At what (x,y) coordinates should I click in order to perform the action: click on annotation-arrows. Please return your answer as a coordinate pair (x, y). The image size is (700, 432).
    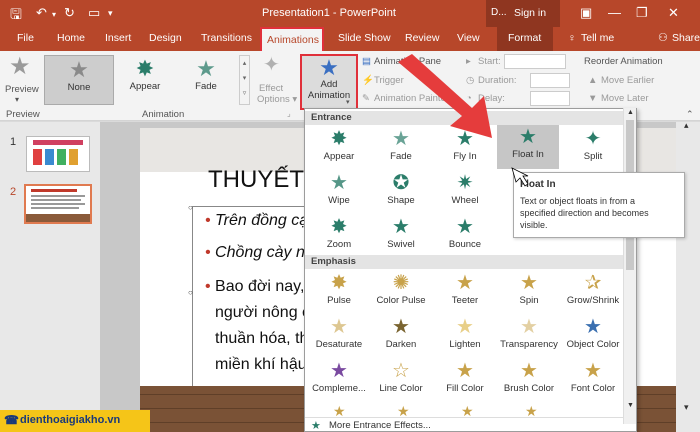
    Looking at the image, I should click on (463, 120).